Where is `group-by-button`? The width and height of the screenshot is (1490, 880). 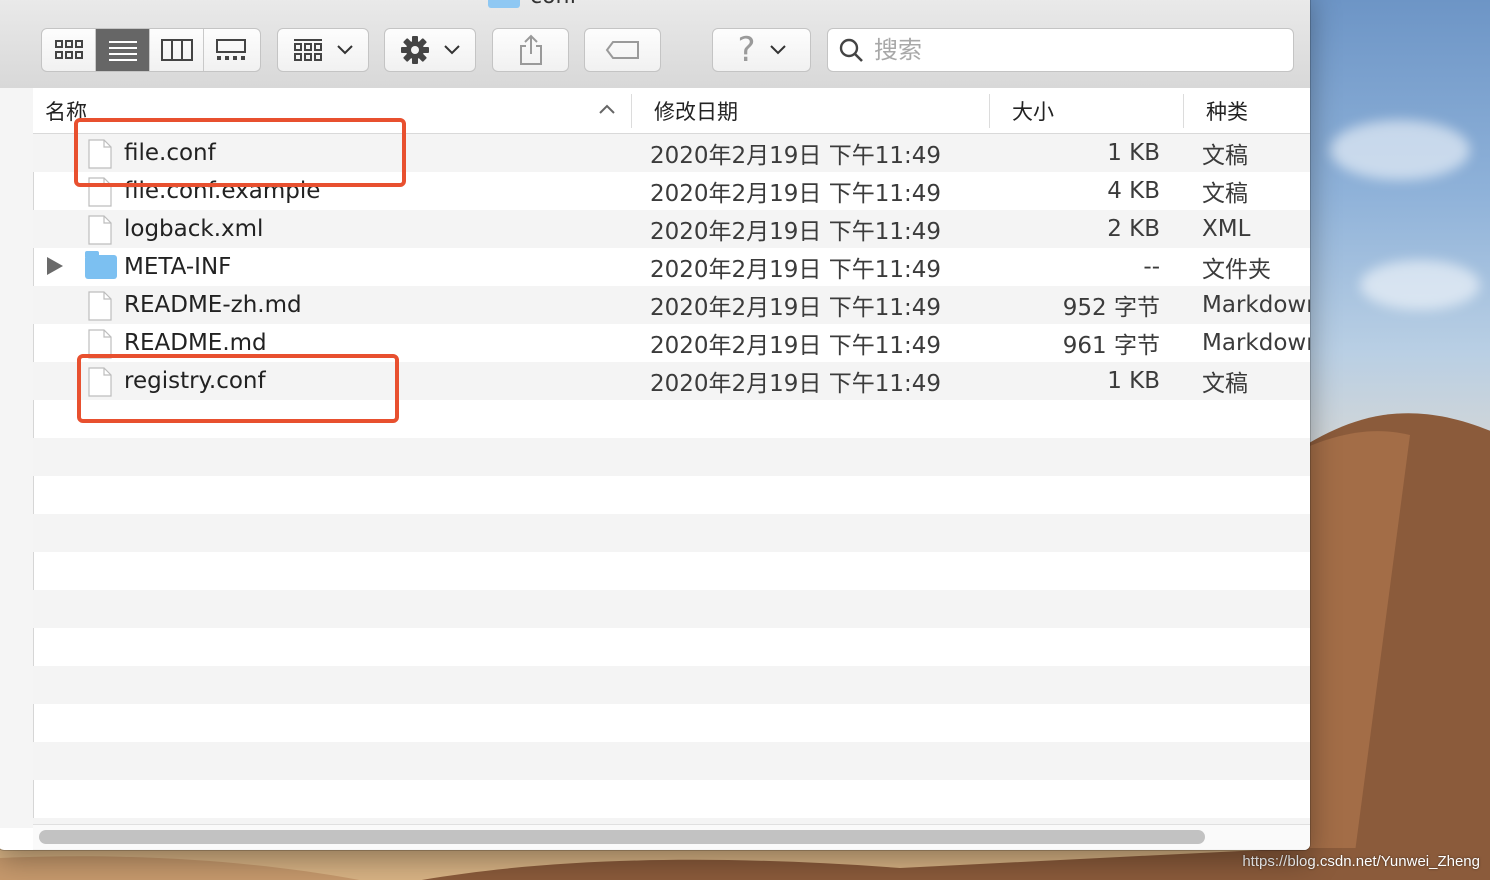 group-by-button is located at coordinates (323, 50).